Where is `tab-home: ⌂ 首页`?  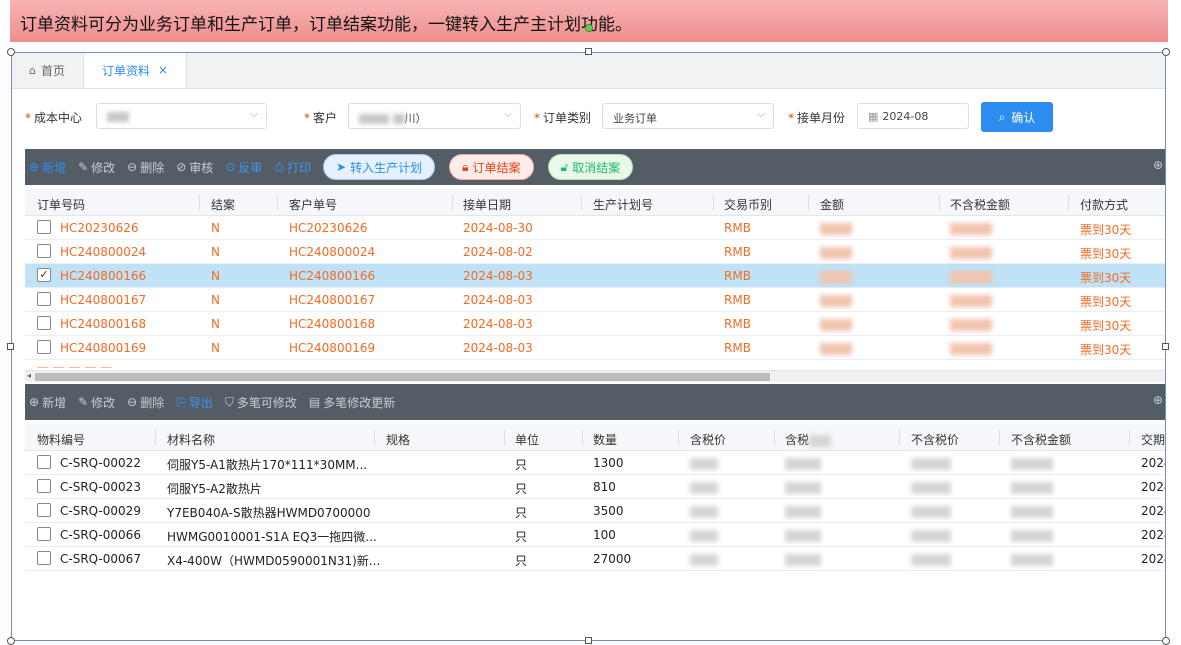 tab-home: ⌂ 首页 is located at coordinates (47, 70).